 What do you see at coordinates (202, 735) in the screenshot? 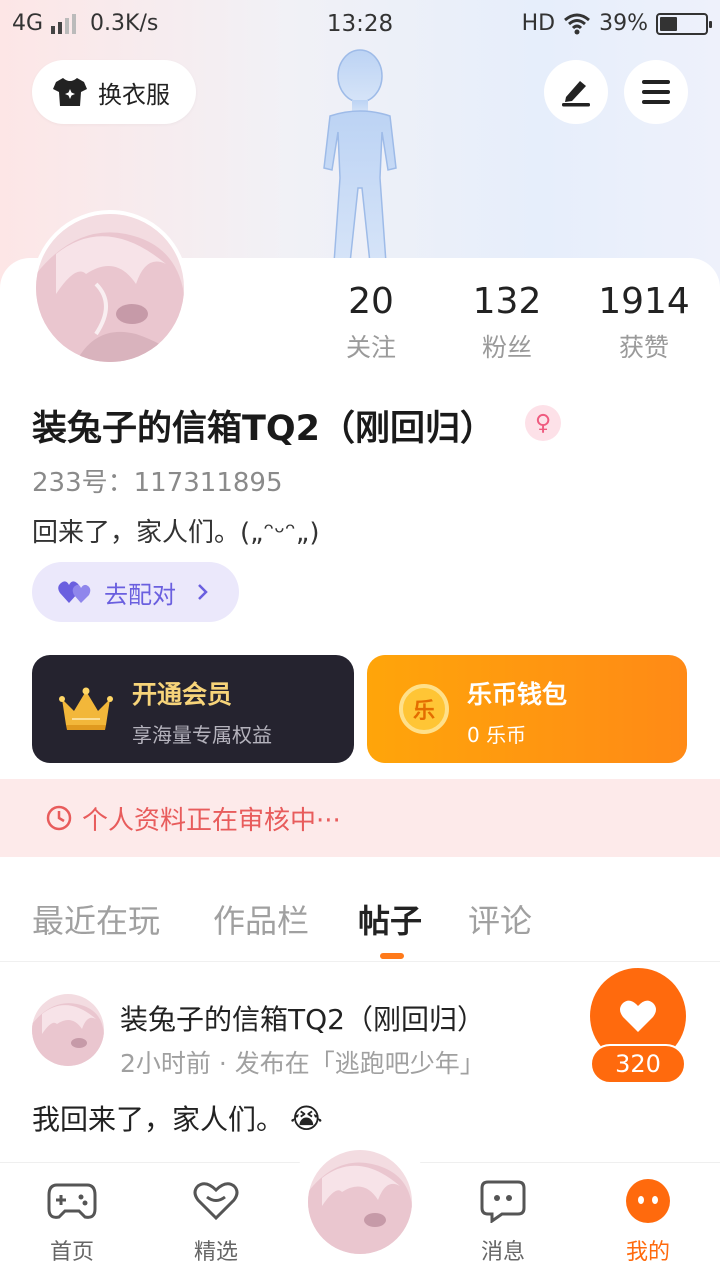
I see `vip-subtitle: 享海量专属权益` at bounding box center [202, 735].